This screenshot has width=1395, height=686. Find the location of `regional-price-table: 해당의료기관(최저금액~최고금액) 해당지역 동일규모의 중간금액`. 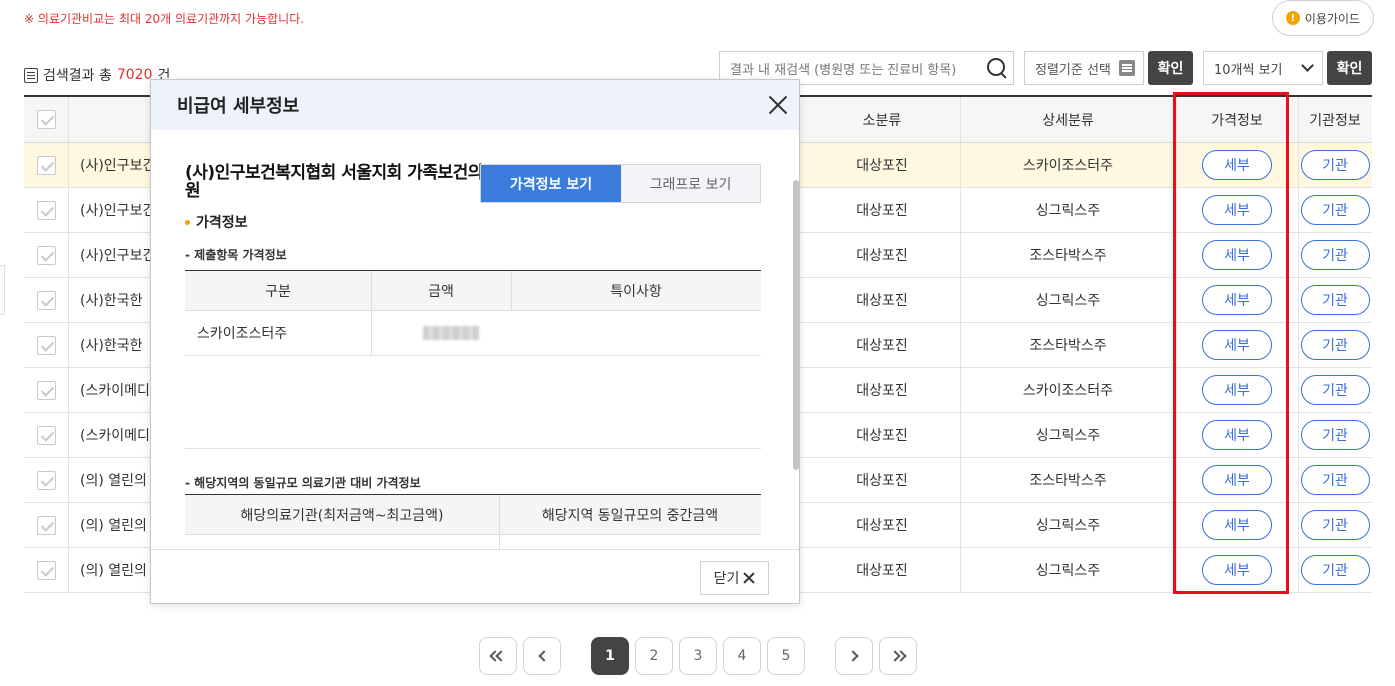

regional-price-table: 해당의료기관(최저금액~최고금액) 해당지역 동일규모의 중간금액 is located at coordinates (473, 521).